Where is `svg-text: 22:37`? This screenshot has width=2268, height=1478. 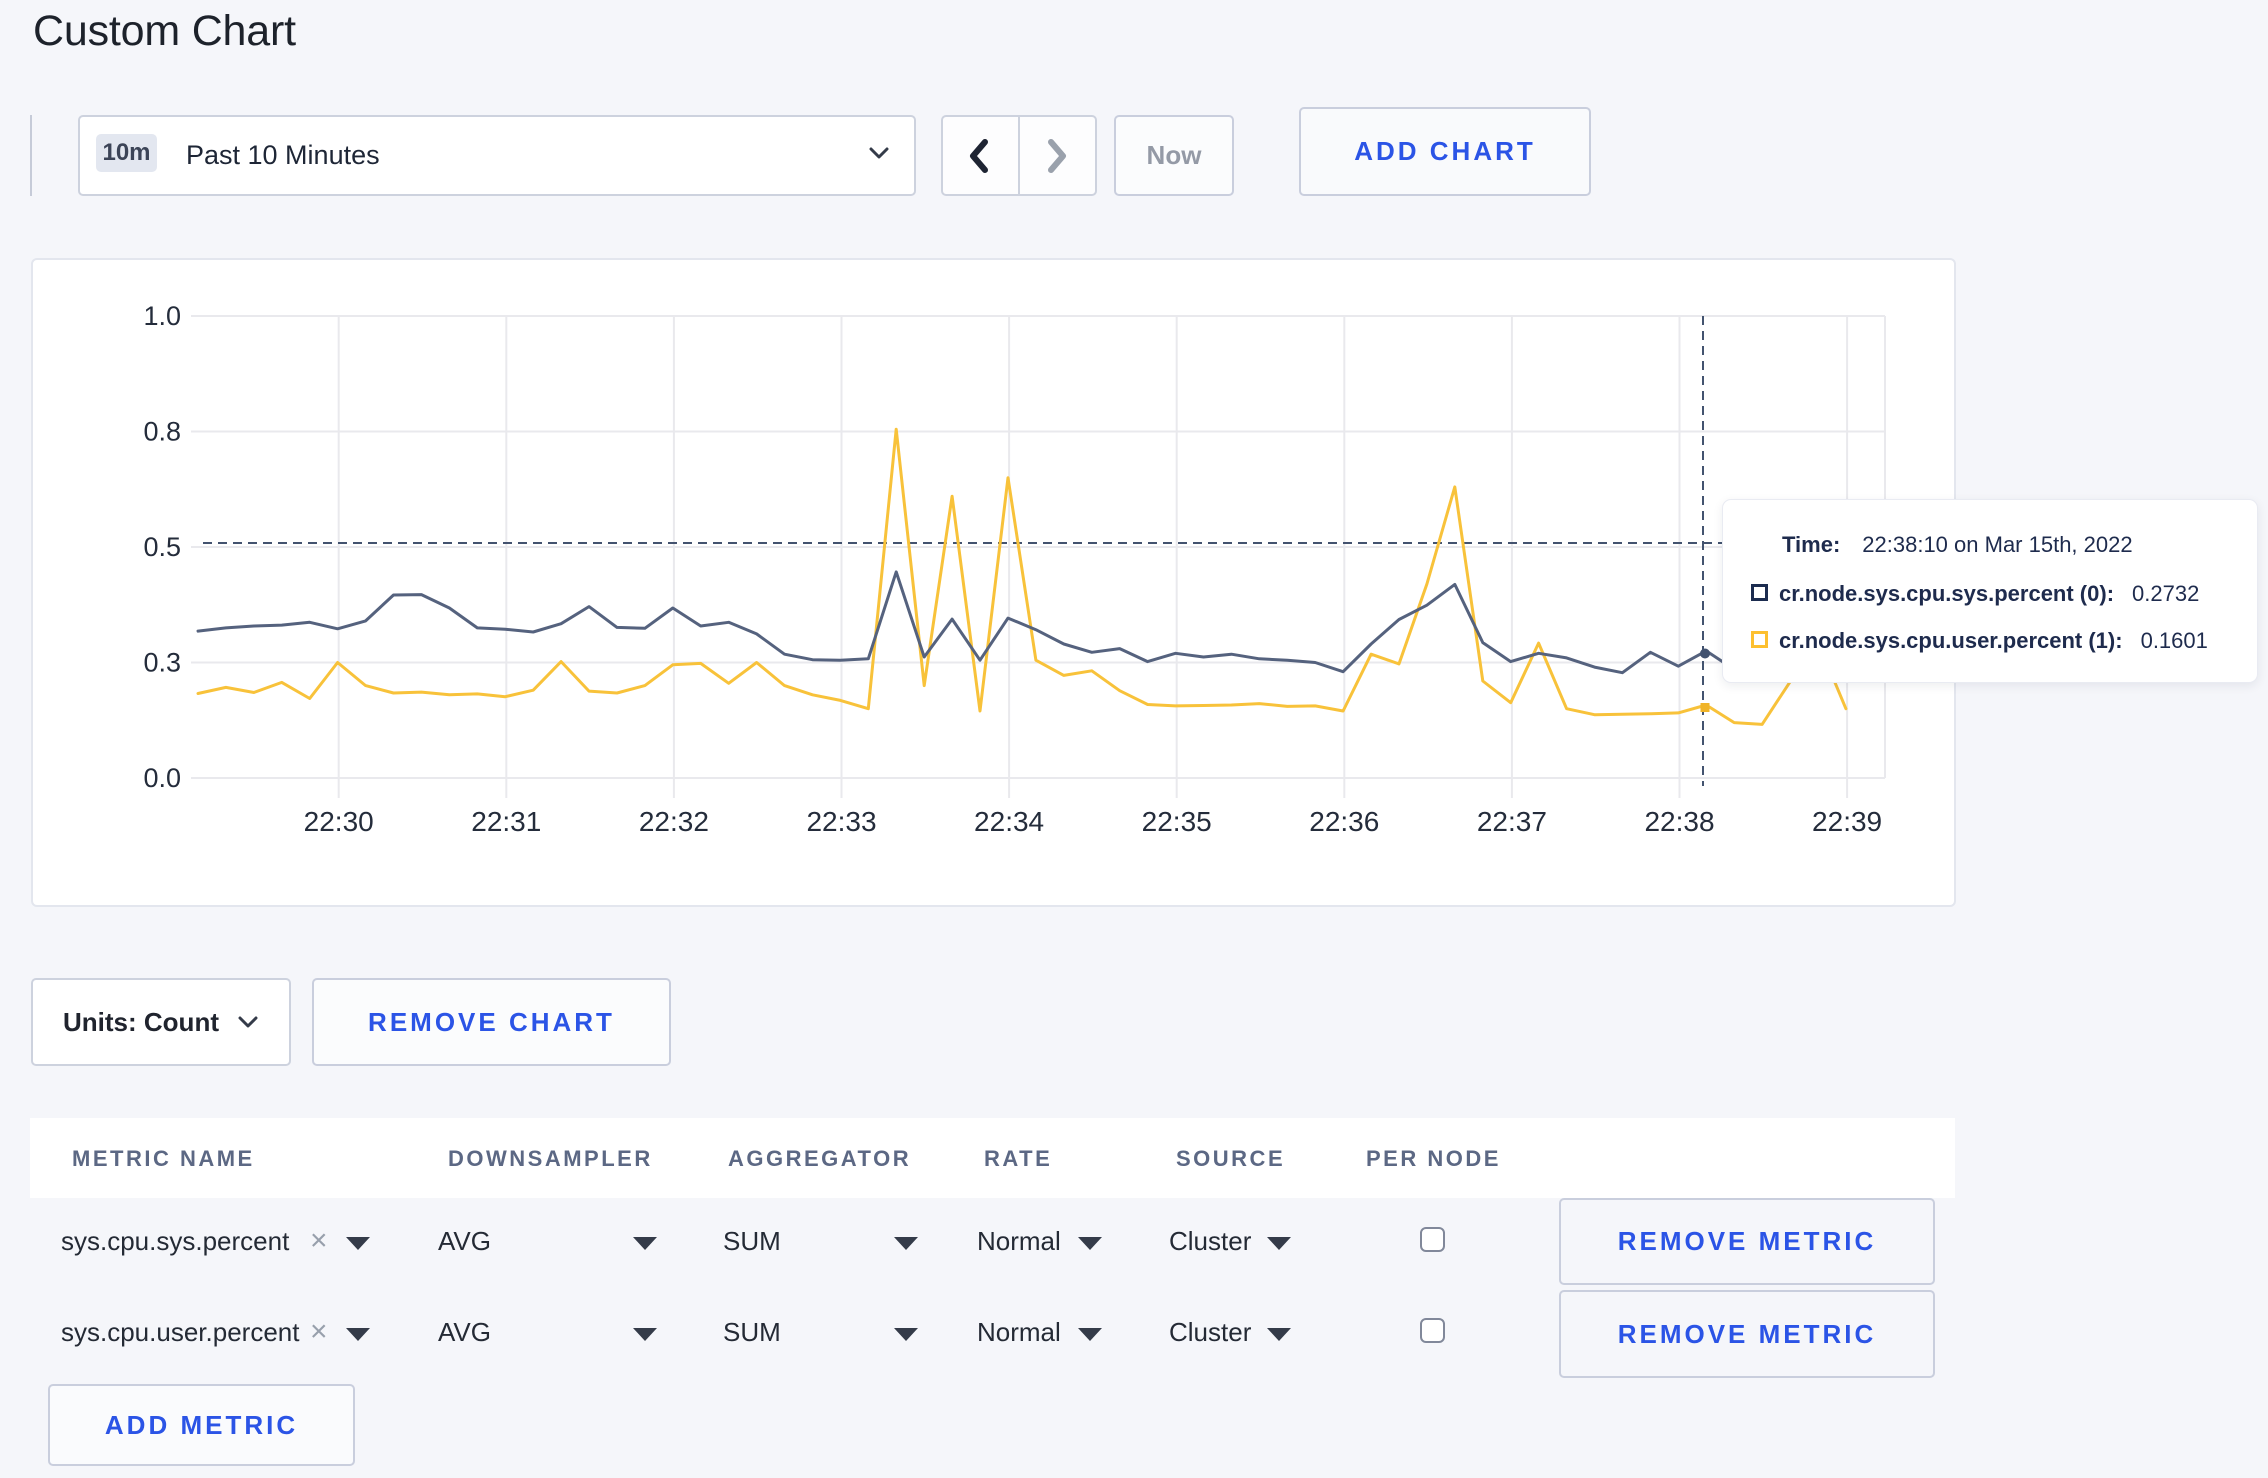
svg-text: 22:37 is located at coordinates (1512, 821).